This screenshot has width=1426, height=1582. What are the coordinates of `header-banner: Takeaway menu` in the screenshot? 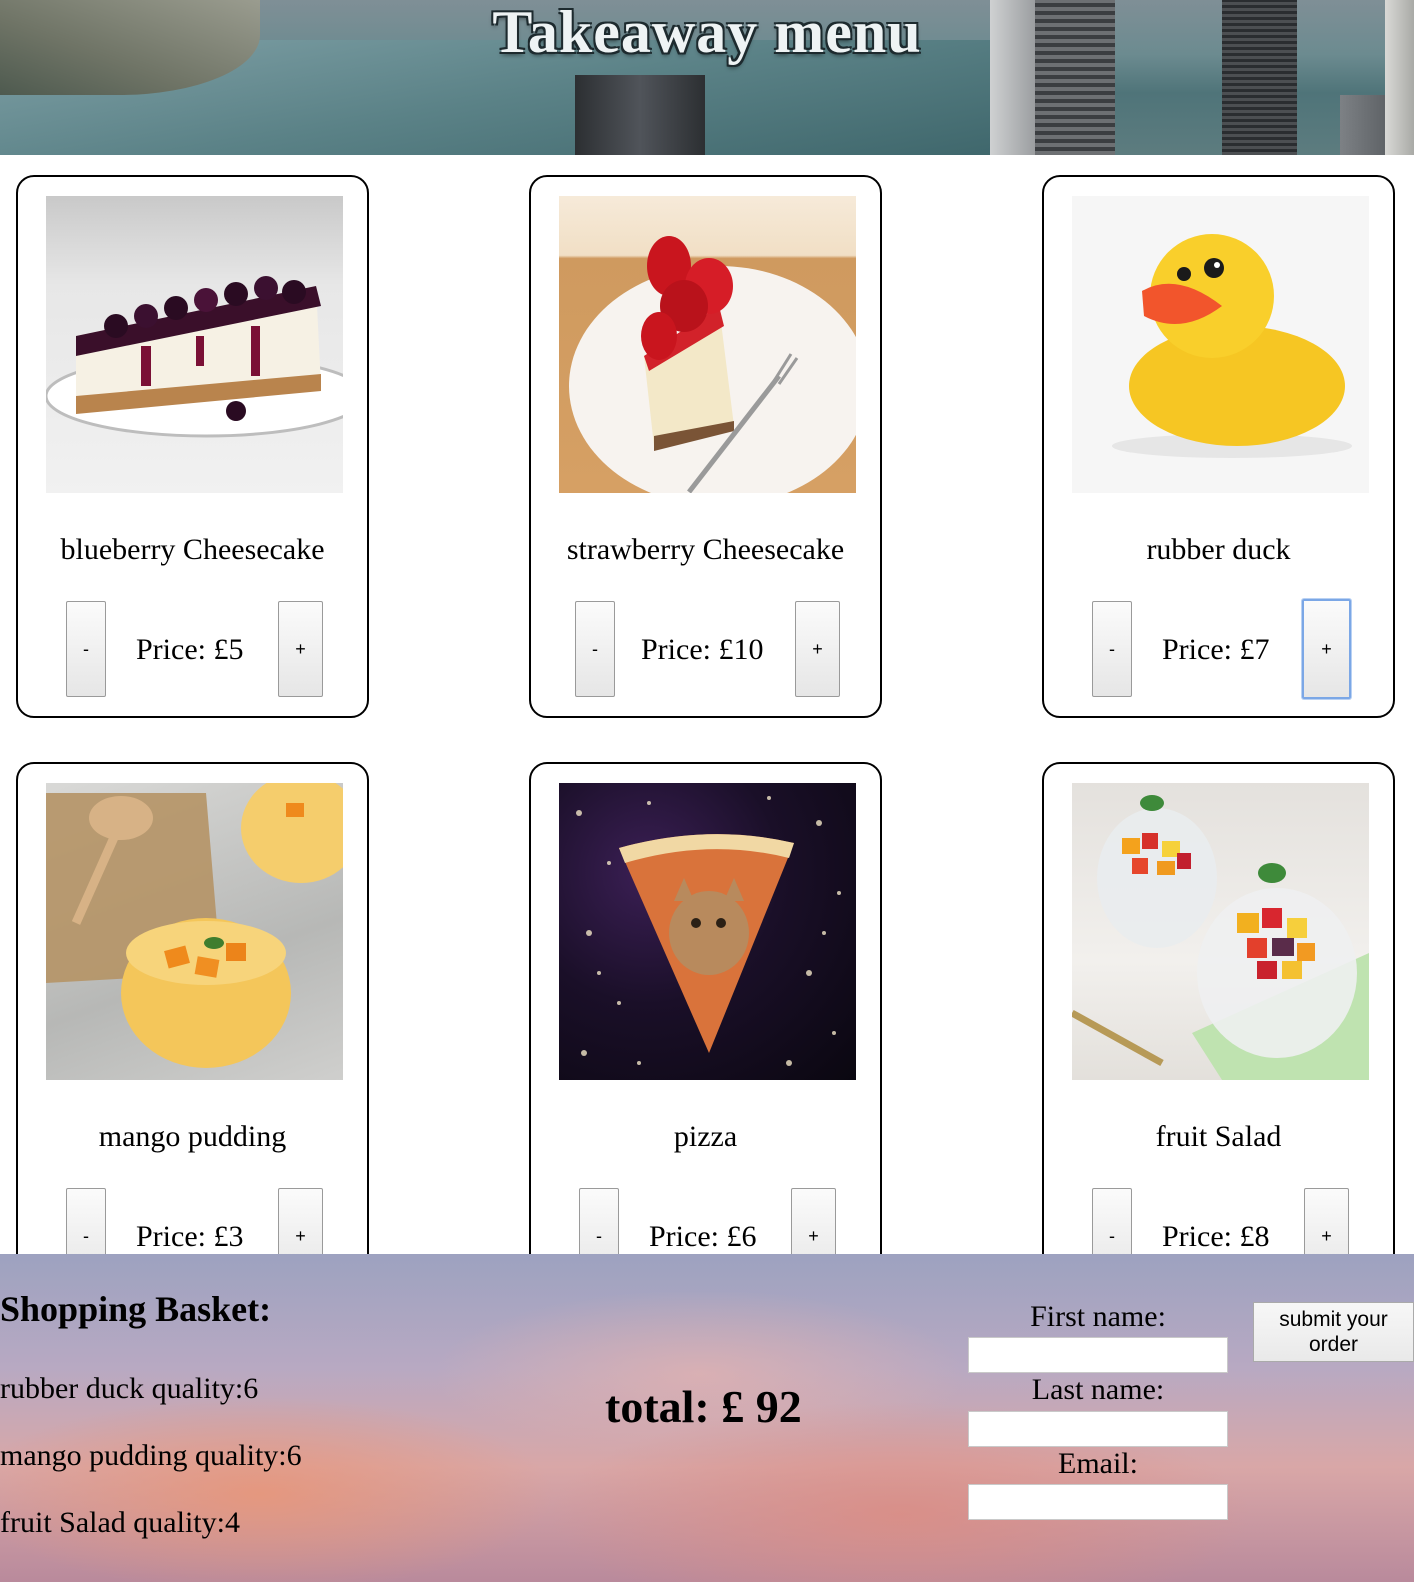 It's located at (707, 77).